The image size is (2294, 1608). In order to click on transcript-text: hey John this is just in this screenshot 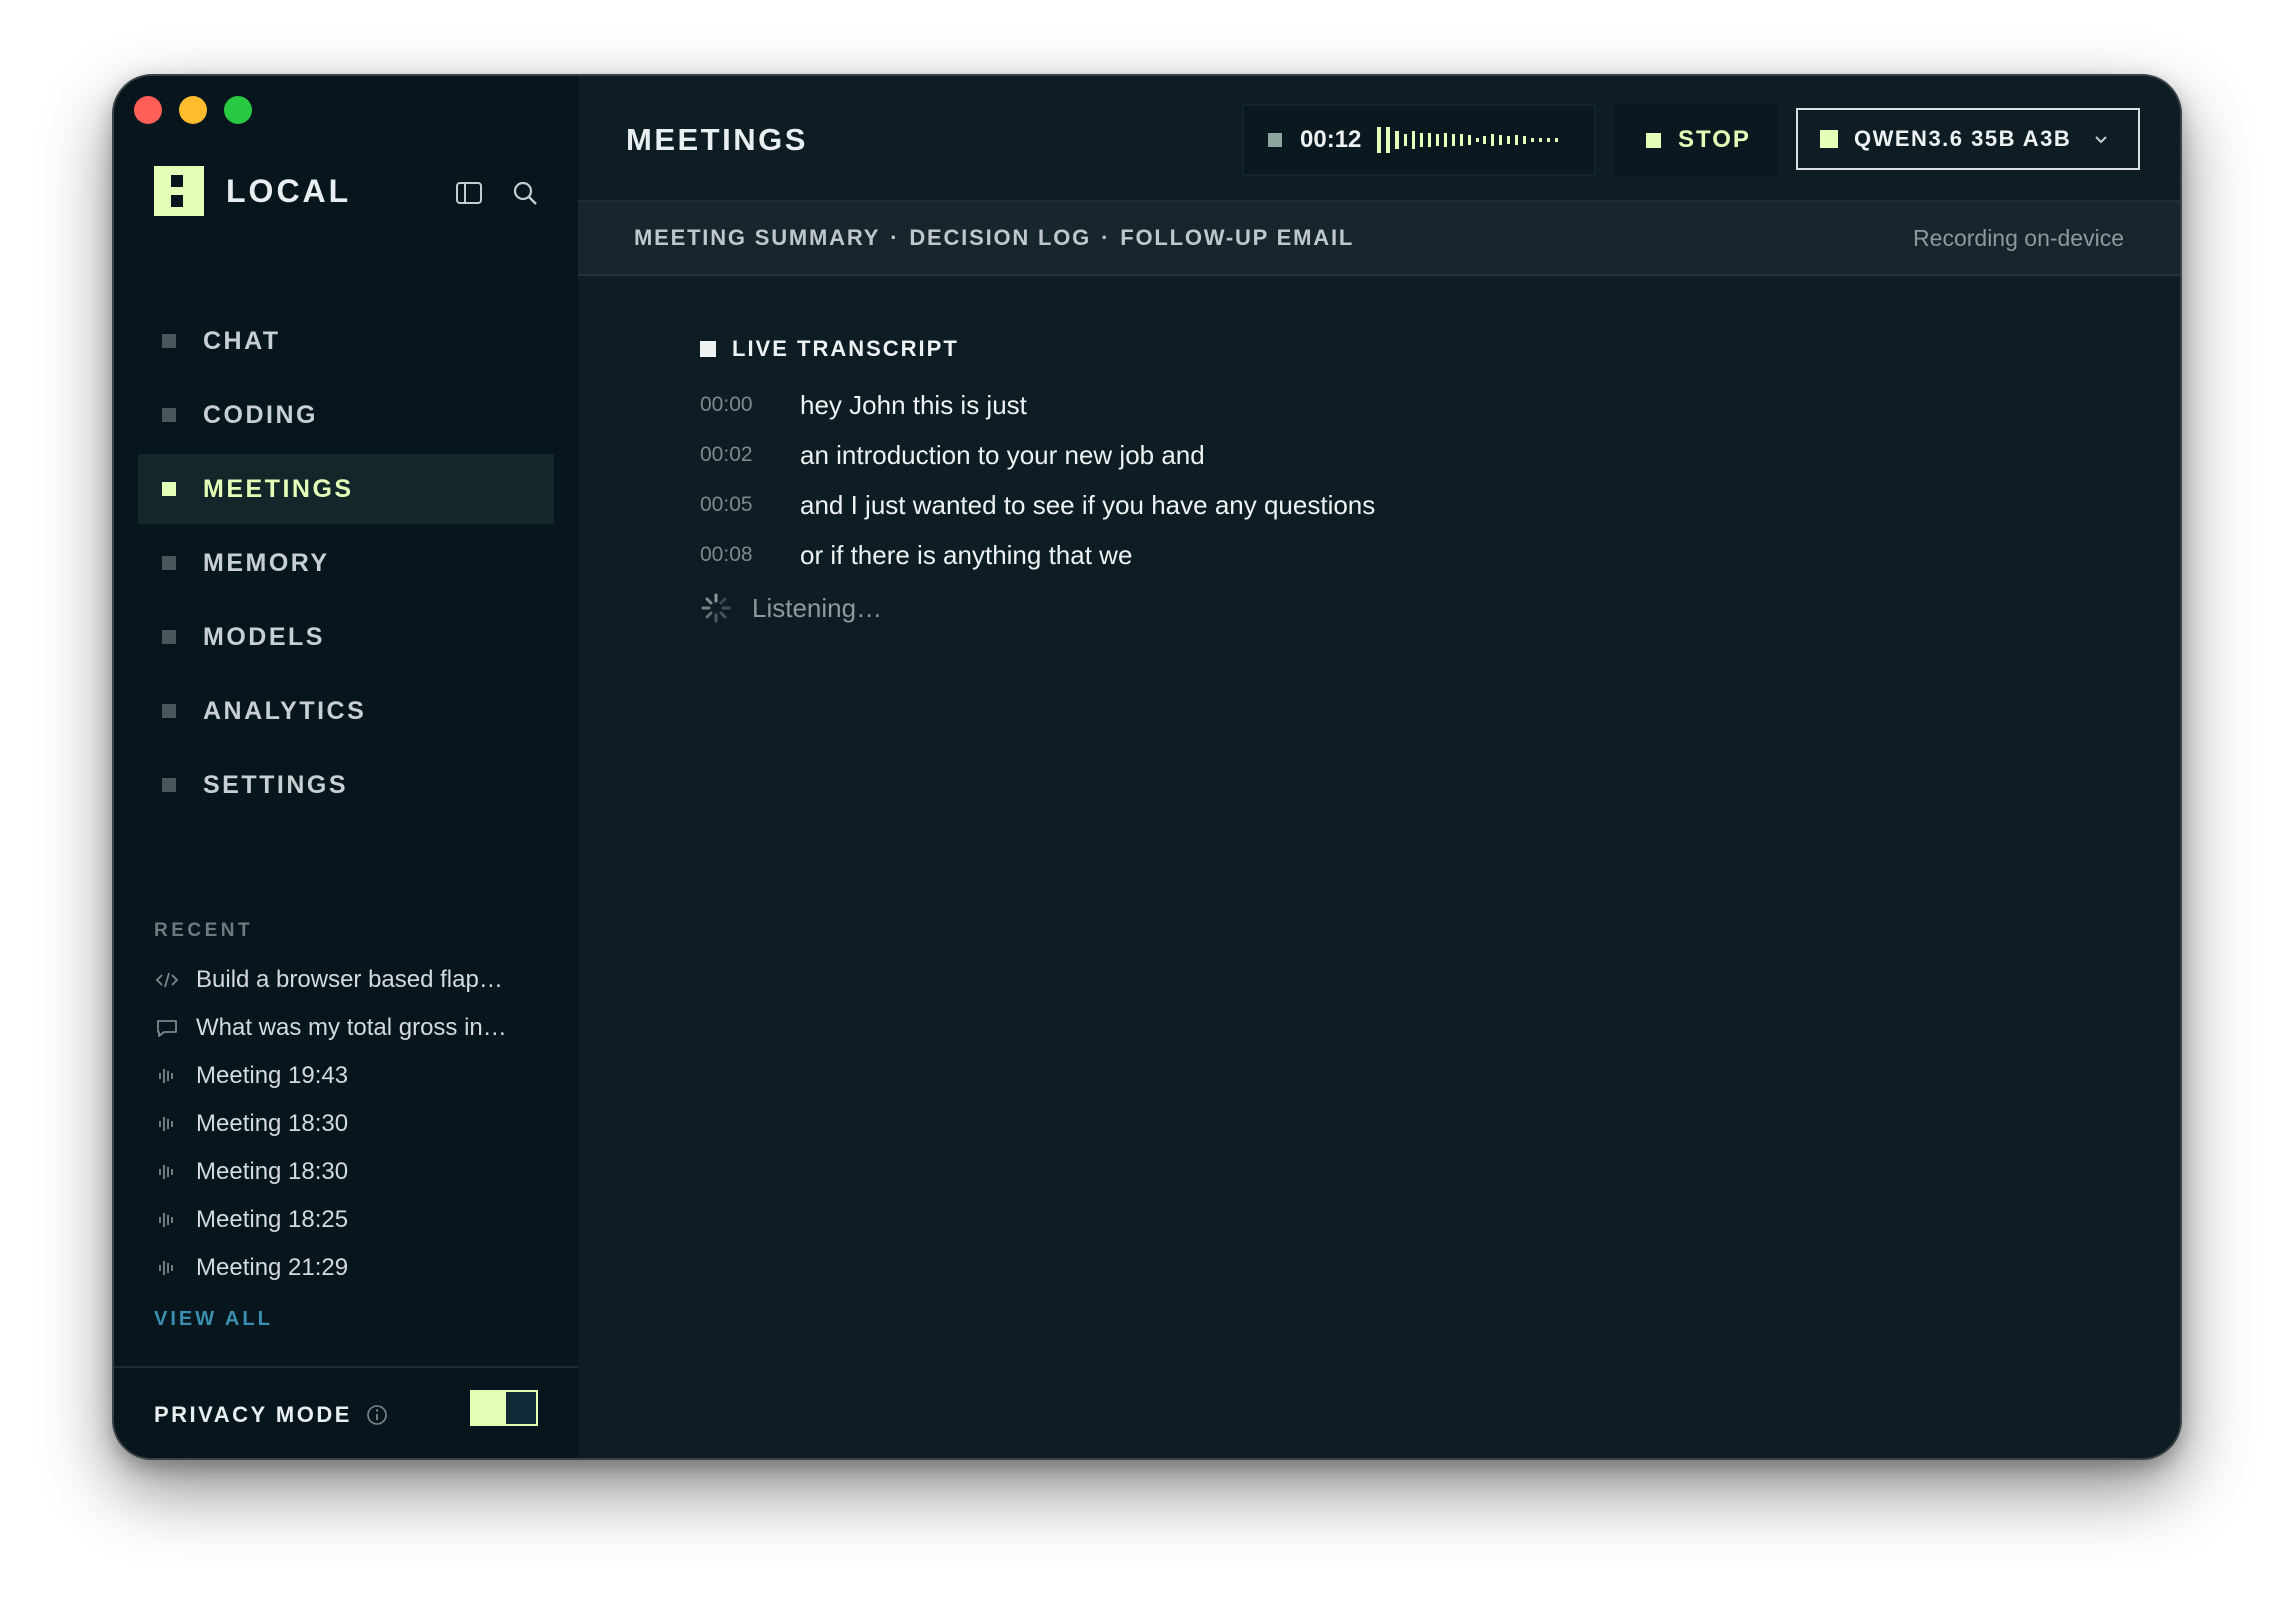, I will do `click(913, 404)`.